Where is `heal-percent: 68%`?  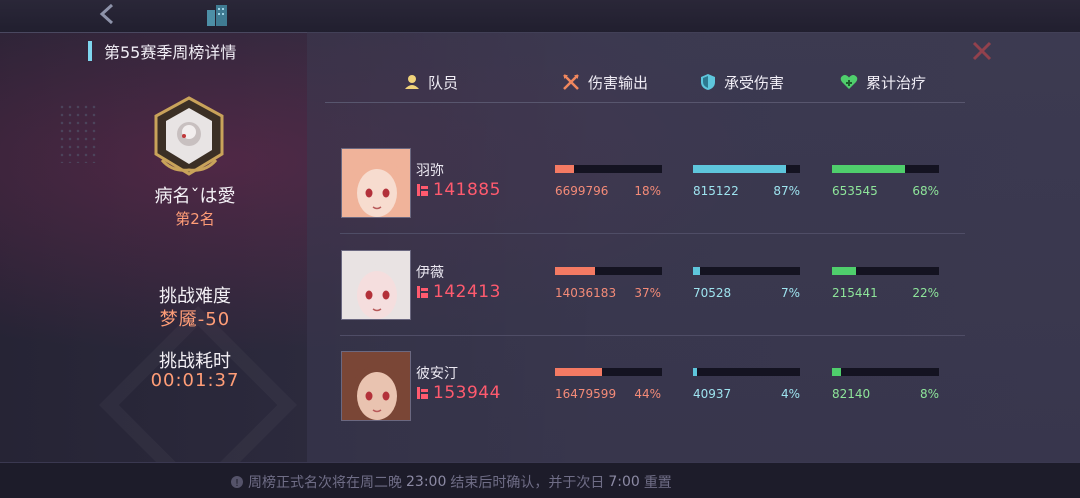
heal-percent: 68% is located at coordinates (925, 191).